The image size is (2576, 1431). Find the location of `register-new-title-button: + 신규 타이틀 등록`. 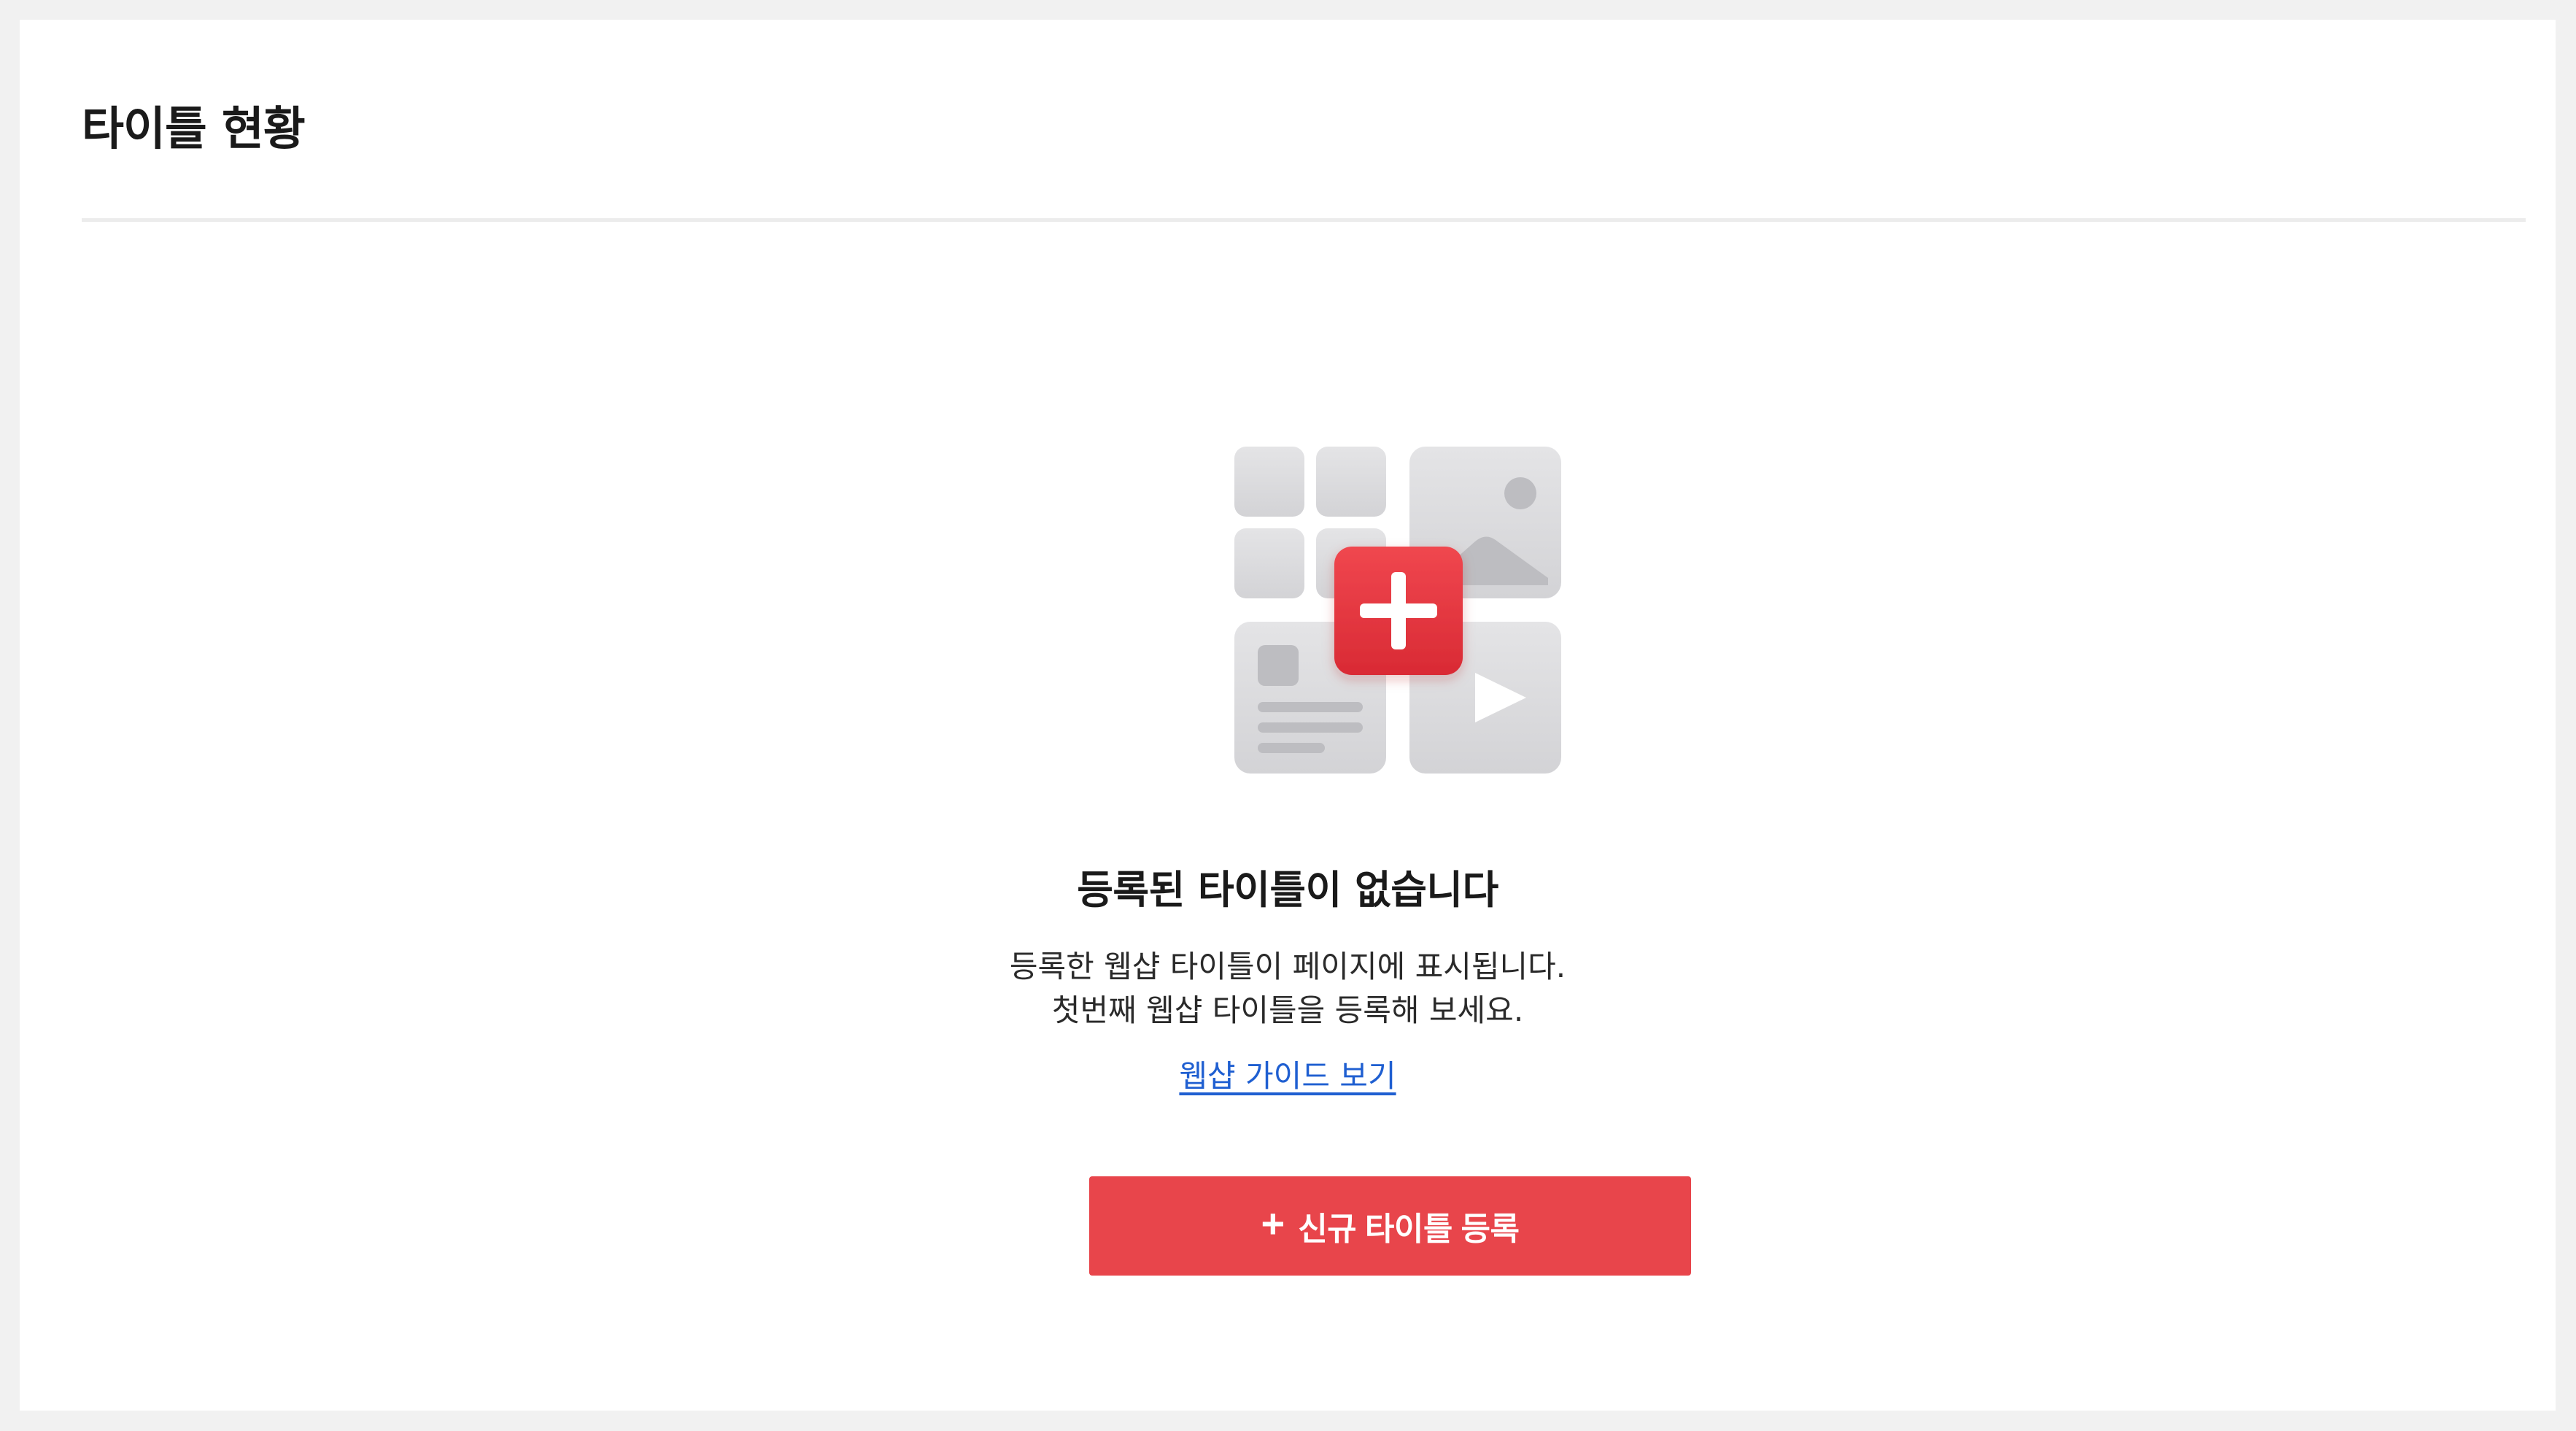

register-new-title-button: + 신규 타이틀 등록 is located at coordinates (1390, 1226).